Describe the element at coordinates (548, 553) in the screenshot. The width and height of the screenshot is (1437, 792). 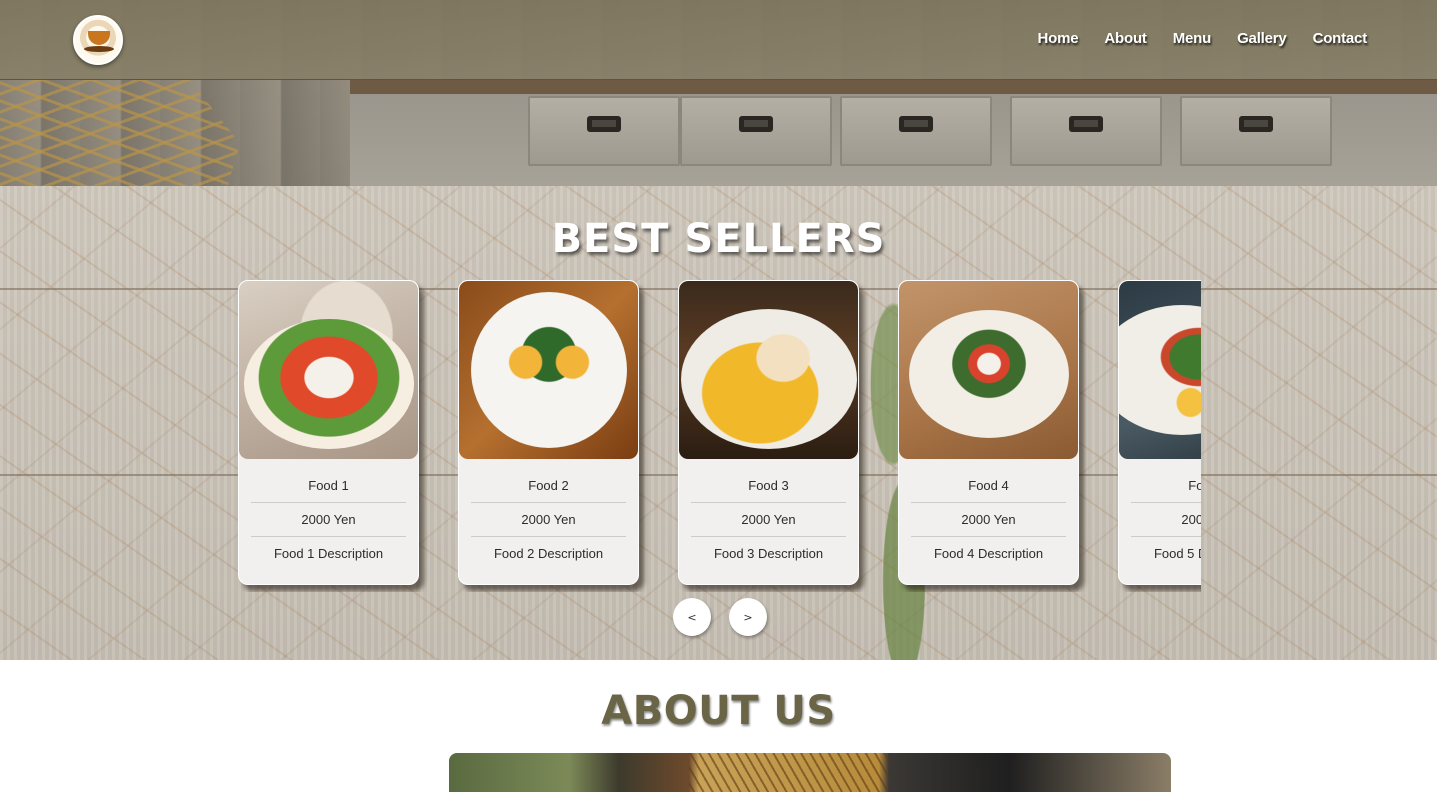
I see `food-description: Food 2 Description` at that location.